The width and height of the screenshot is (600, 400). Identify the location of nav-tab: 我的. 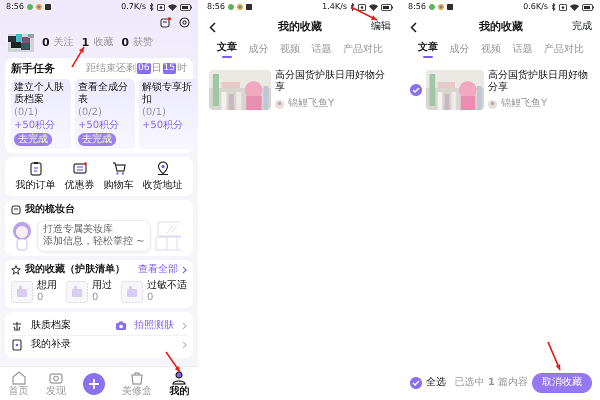
(179, 384).